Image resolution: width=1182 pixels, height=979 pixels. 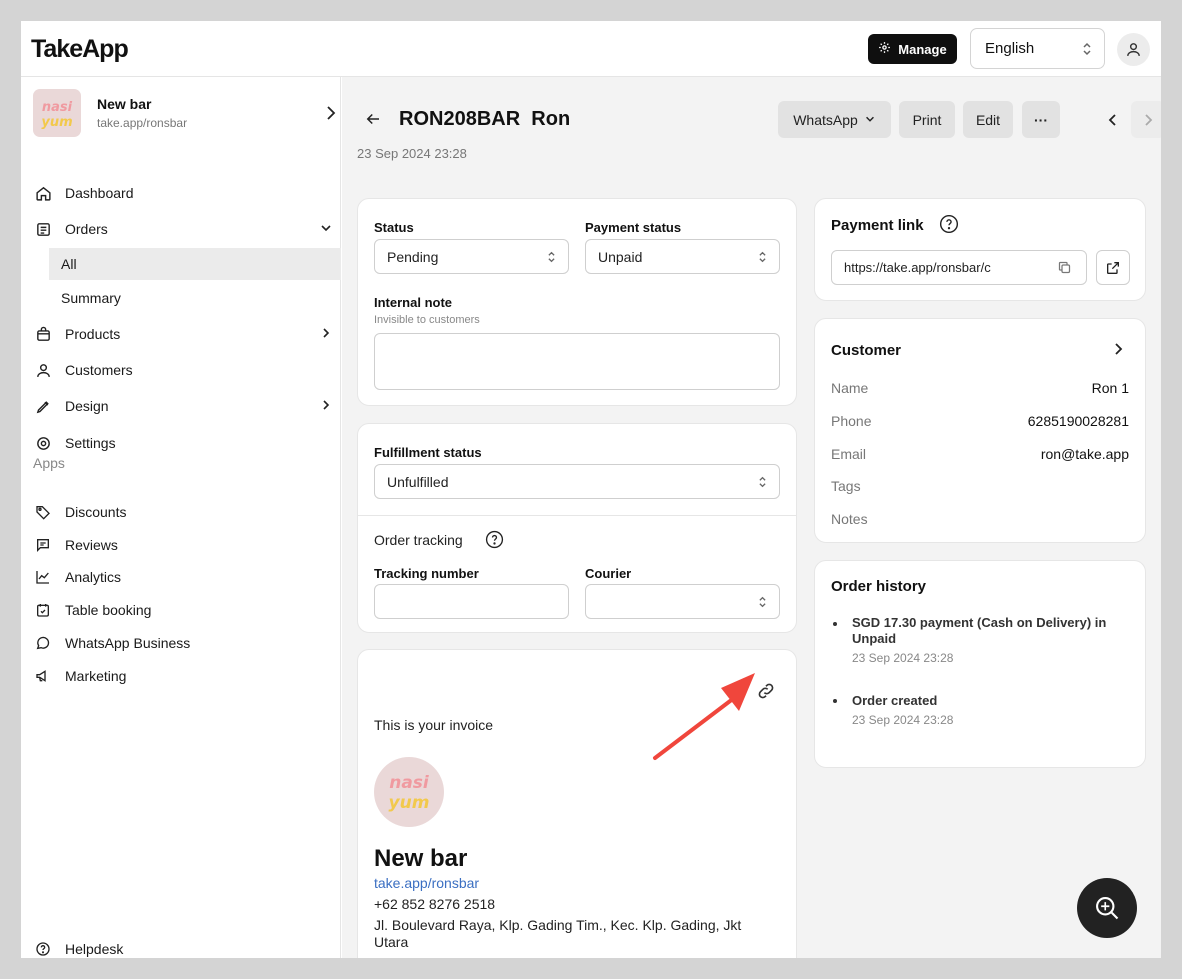 I want to click on sidebar-item-label: Helpdesk, so click(x=94, y=949).